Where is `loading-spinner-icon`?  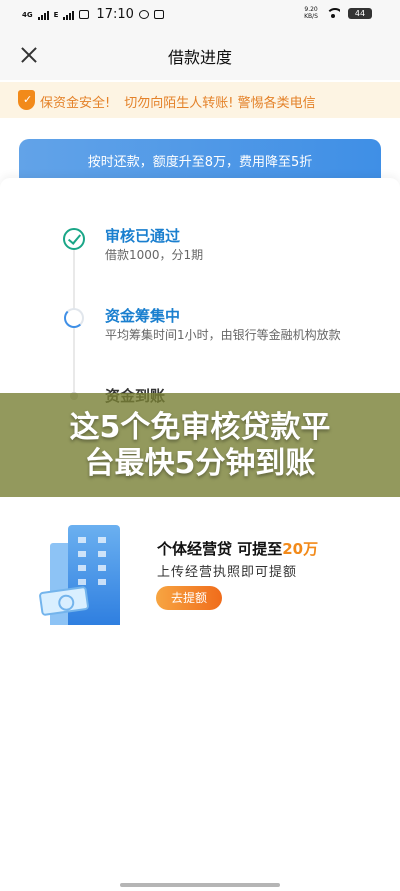 loading-spinner-icon is located at coordinates (74, 318).